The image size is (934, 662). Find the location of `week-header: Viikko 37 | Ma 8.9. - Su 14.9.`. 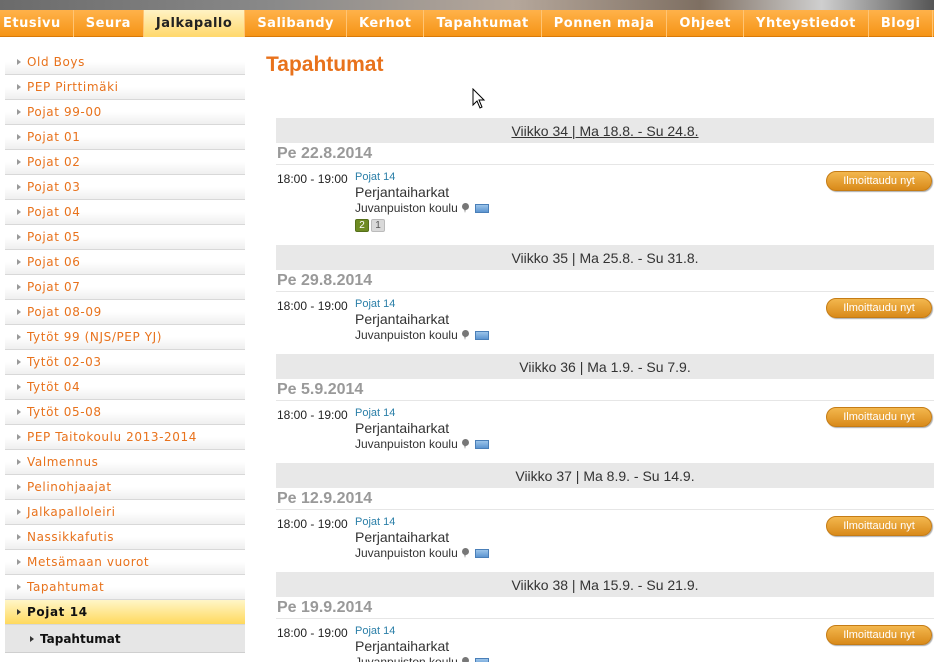

week-header: Viikko 37 | Ma 8.9. - Su 14.9. is located at coordinates (605, 475).